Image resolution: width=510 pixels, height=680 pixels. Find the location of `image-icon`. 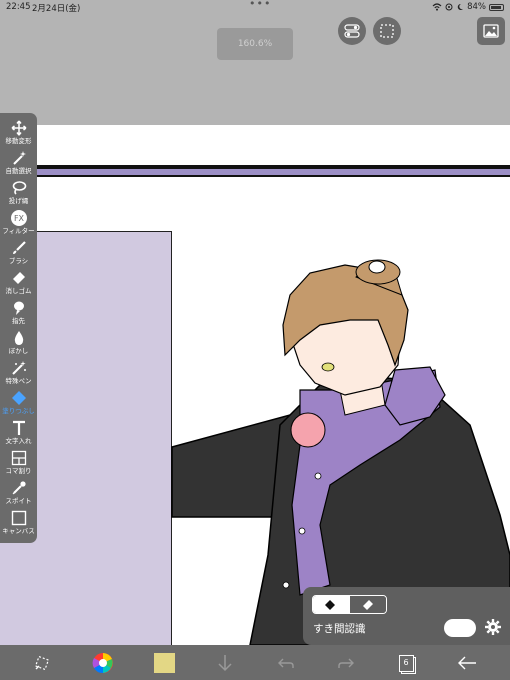

image-icon is located at coordinates (491, 31).